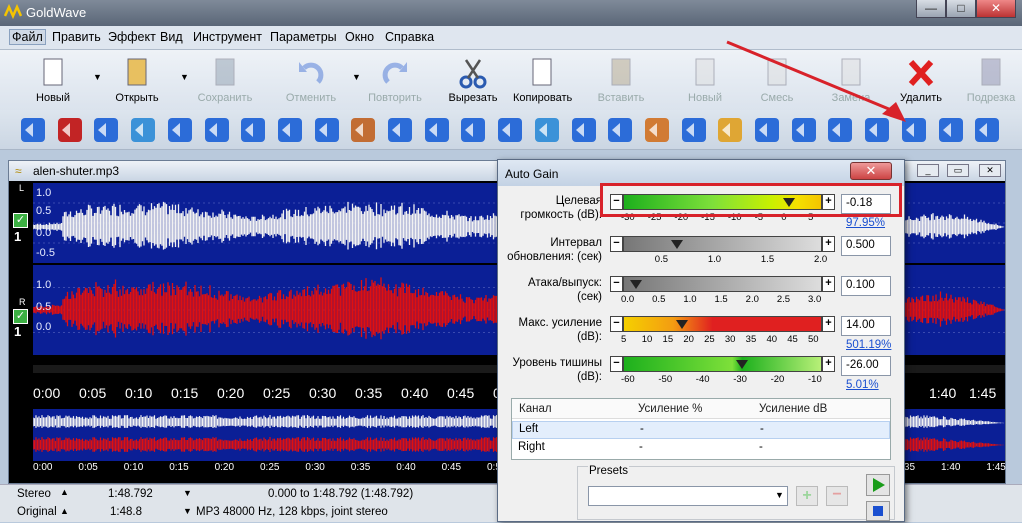 This screenshot has height=523, width=1022. I want to click on volume-shape-effect-button, so click(914, 130).